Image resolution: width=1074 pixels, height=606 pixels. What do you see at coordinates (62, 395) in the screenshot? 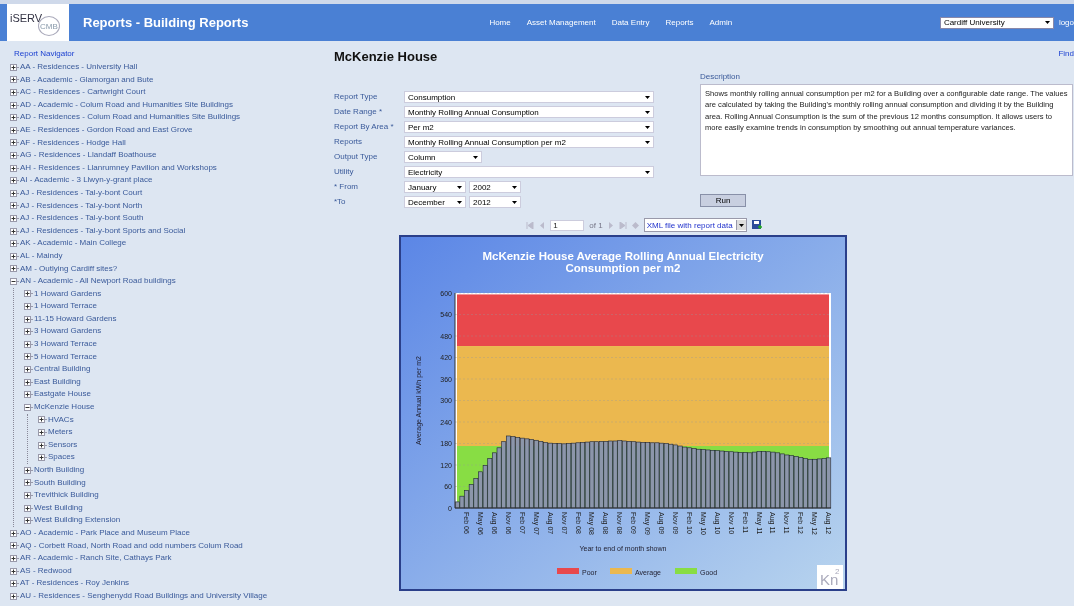
I see `tree-item: Eastgate House` at bounding box center [62, 395].